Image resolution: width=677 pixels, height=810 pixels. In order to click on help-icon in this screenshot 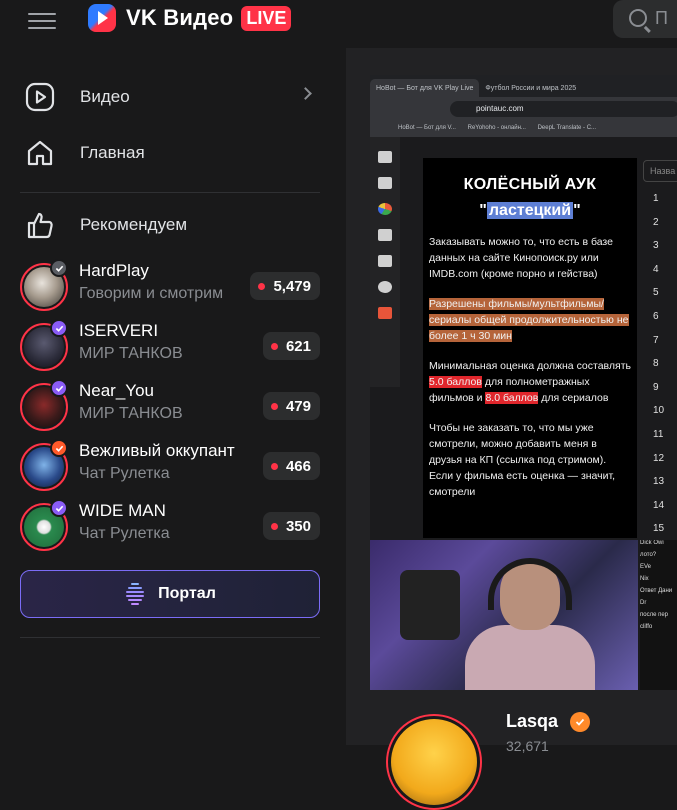, I will do `click(385, 287)`.